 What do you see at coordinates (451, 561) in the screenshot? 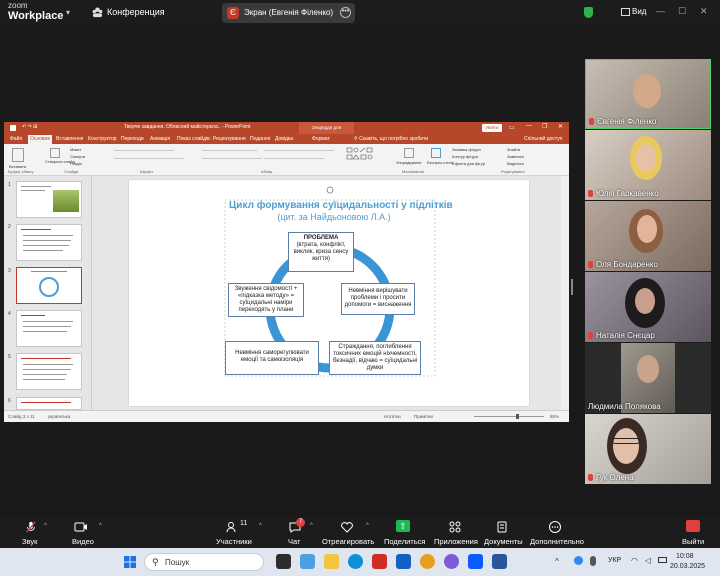
I see `viber-icon` at bounding box center [451, 561].